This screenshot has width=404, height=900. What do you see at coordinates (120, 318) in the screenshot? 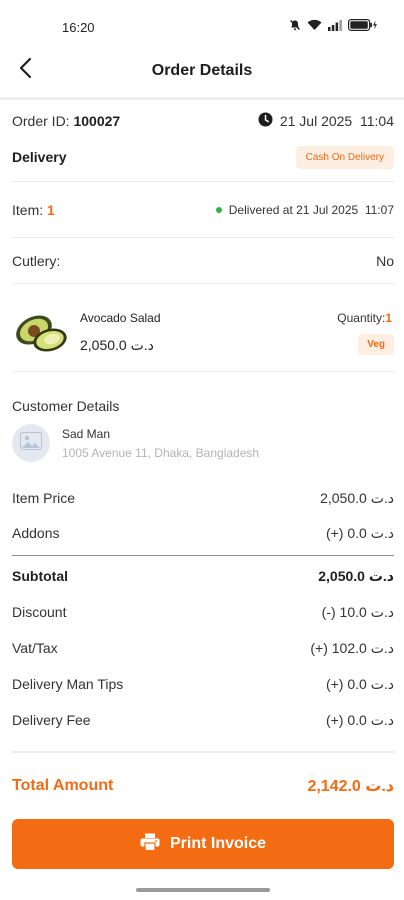
I see `food-name: Avocado Salad` at bounding box center [120, 318].